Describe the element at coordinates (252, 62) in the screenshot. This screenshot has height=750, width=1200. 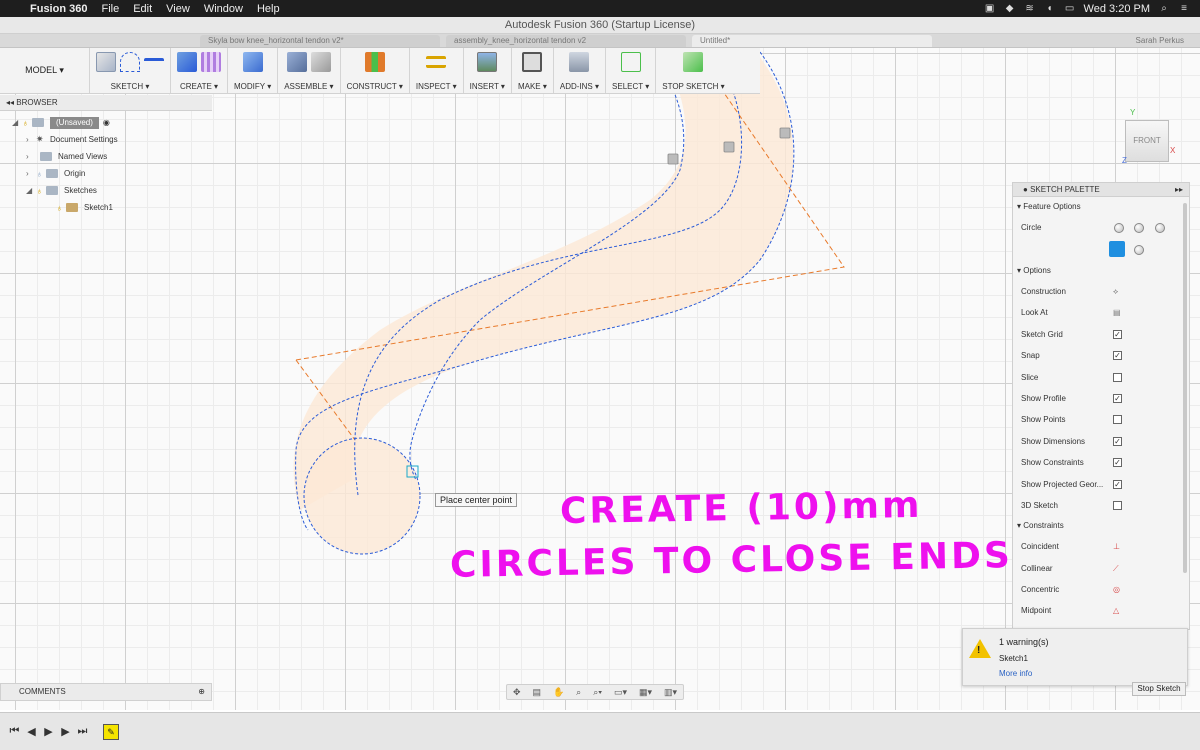
I see `press-pull-icon` at that location.